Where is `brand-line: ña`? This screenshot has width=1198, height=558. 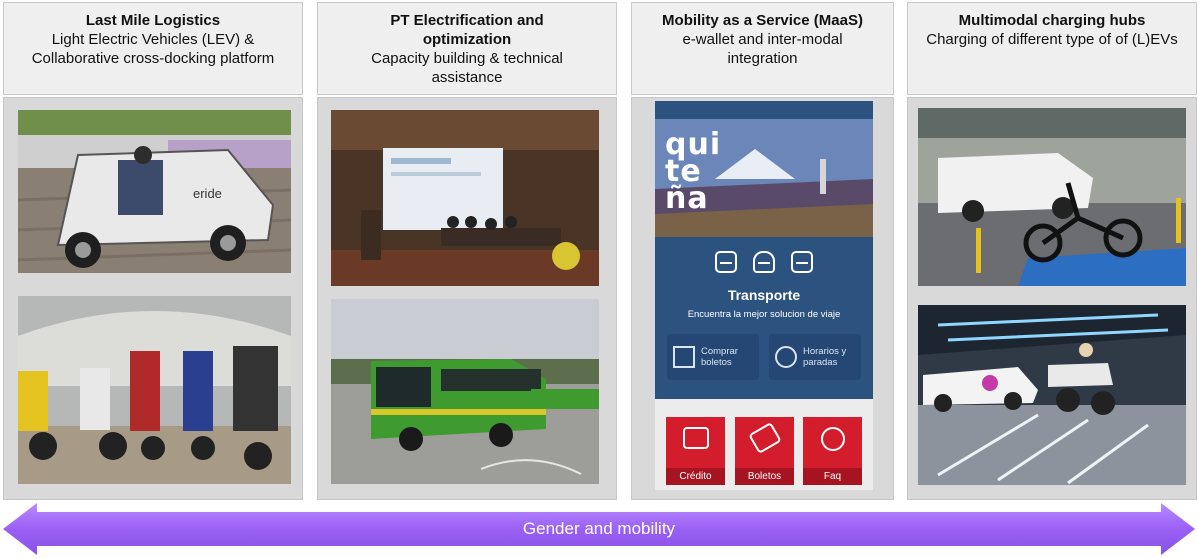 brand-line: ña is located at coordinates (687, 198).